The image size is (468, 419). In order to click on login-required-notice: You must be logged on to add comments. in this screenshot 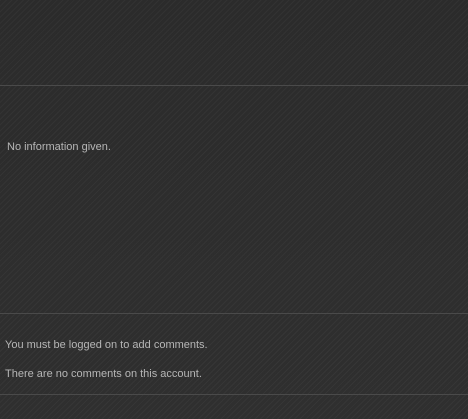, I will do `click(106, 345)`.